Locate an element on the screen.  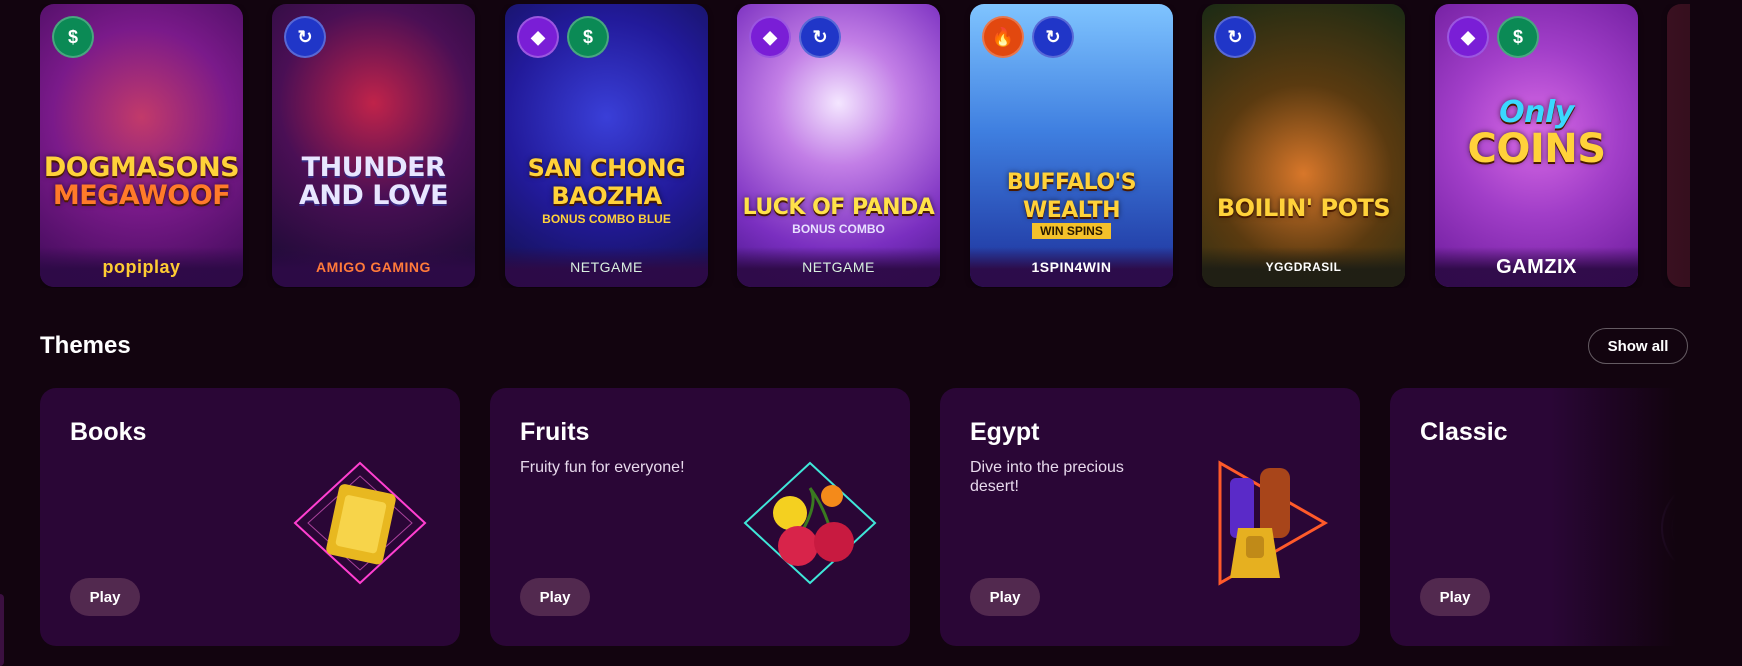
provider-bar: 1SPIN4WIN is located at coordinates (1071, 267).